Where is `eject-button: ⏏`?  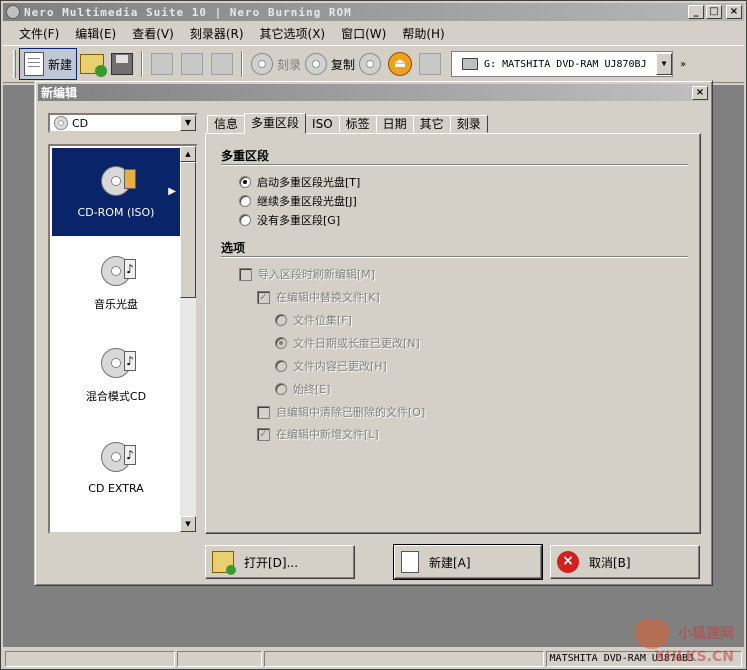
eject-button: ⏏ is located at coordinates (400, 64).